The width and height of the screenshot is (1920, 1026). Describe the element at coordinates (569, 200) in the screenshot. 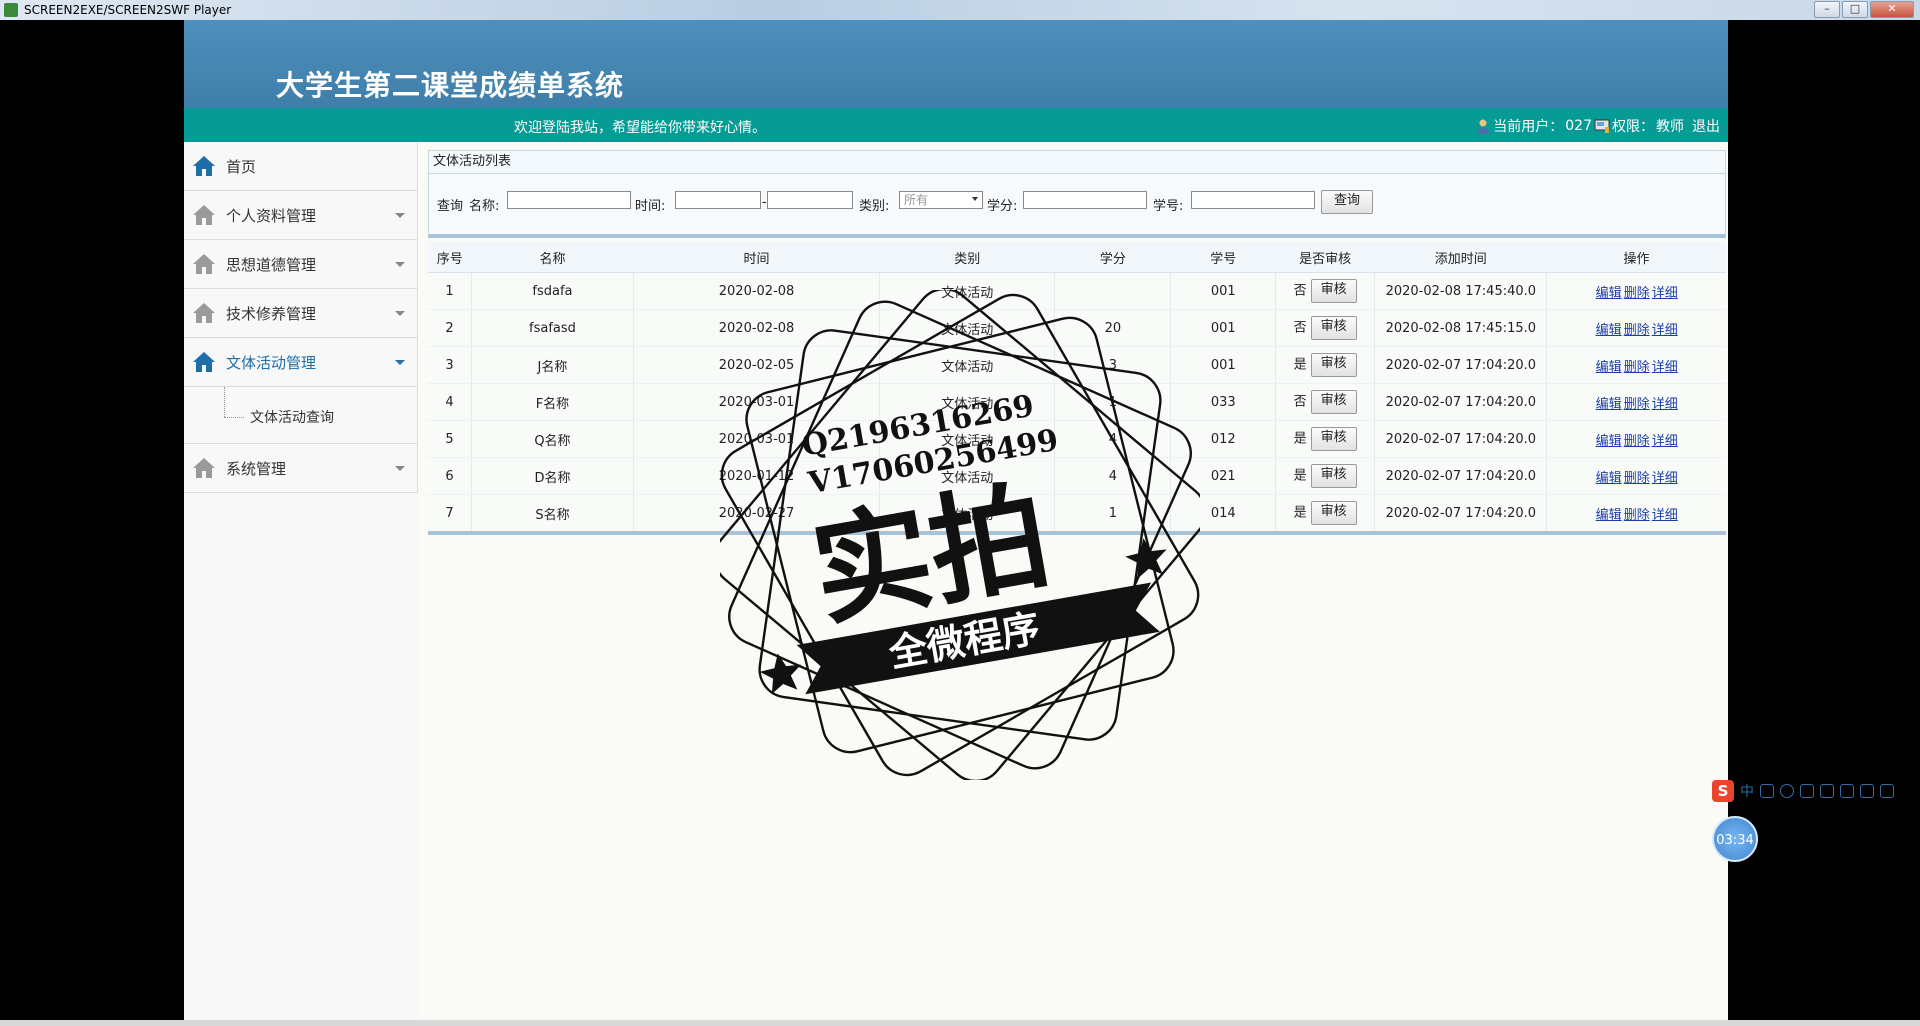

I see `name-input` at that location.